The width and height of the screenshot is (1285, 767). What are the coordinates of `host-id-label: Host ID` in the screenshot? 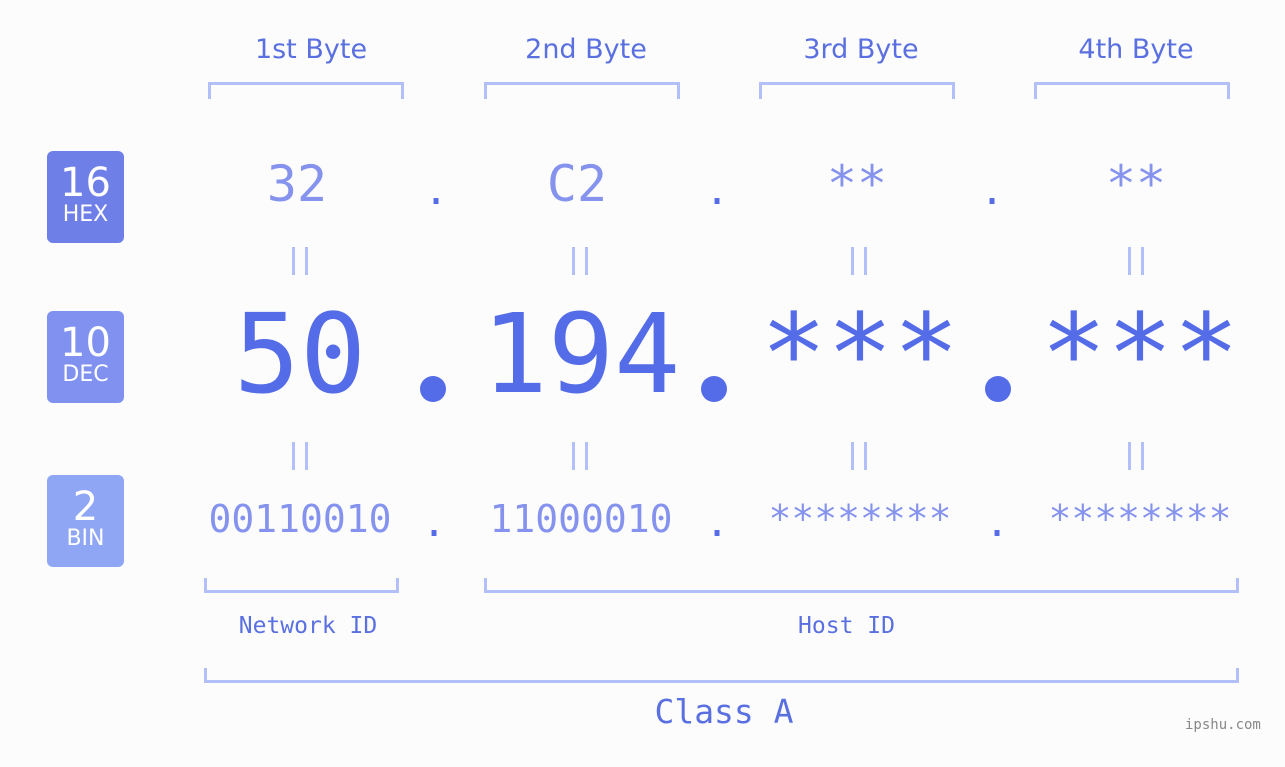 It's located at (846, 626).